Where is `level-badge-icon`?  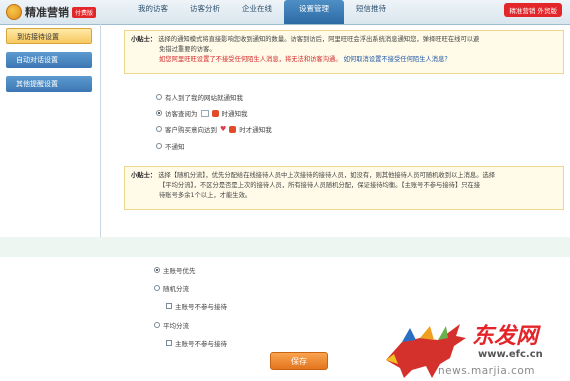 level-badge-icon is located at coordinates (215, 113).